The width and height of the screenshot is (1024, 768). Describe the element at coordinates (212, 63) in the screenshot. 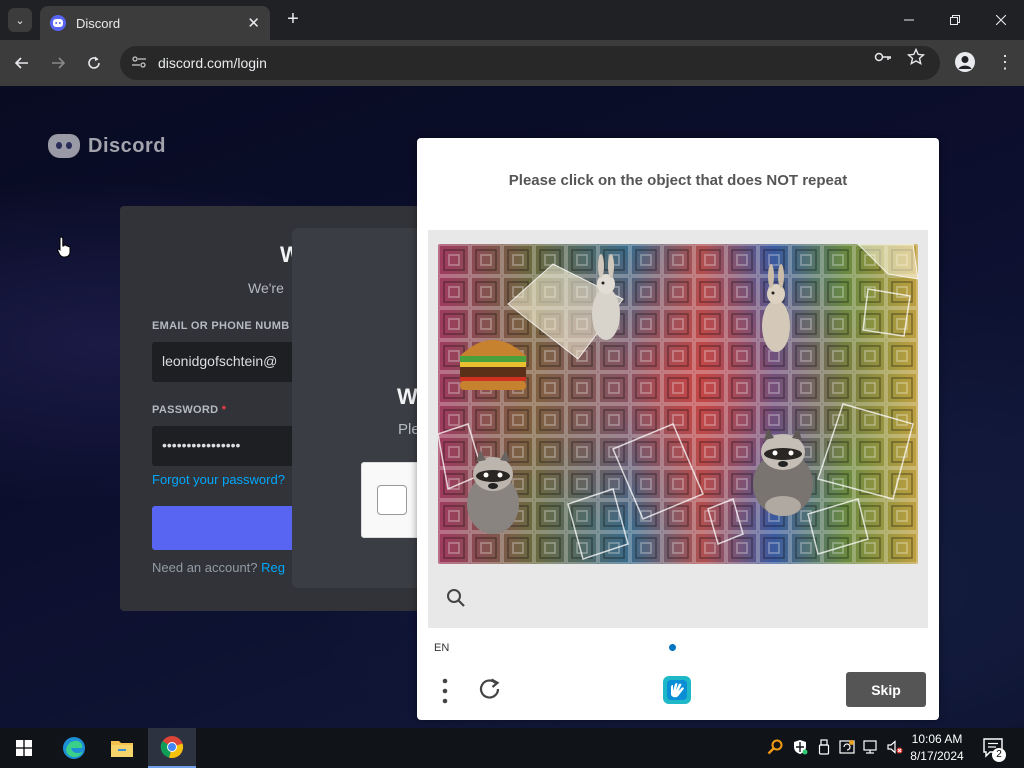

I see `url-text: discord.com/login` at that location.